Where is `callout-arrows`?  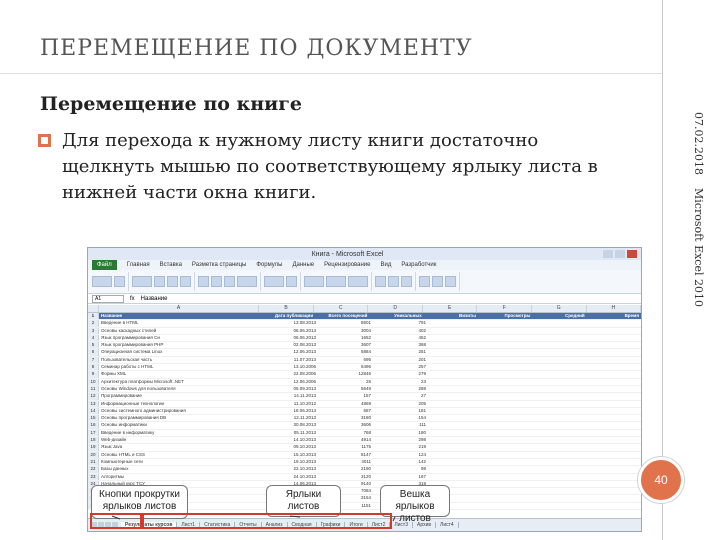 callout-arrows is located at coordinates (253, 518).